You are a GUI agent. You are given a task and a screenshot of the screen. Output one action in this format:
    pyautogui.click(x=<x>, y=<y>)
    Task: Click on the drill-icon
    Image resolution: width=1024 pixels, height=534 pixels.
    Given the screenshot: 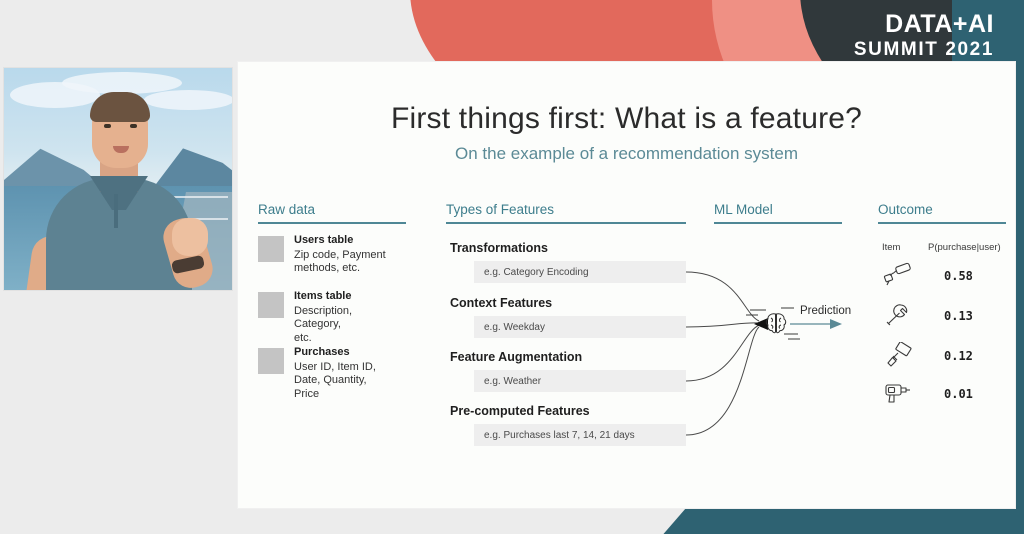 What is the action you would take?
    pyautogui.click(x=897, y=393)
    